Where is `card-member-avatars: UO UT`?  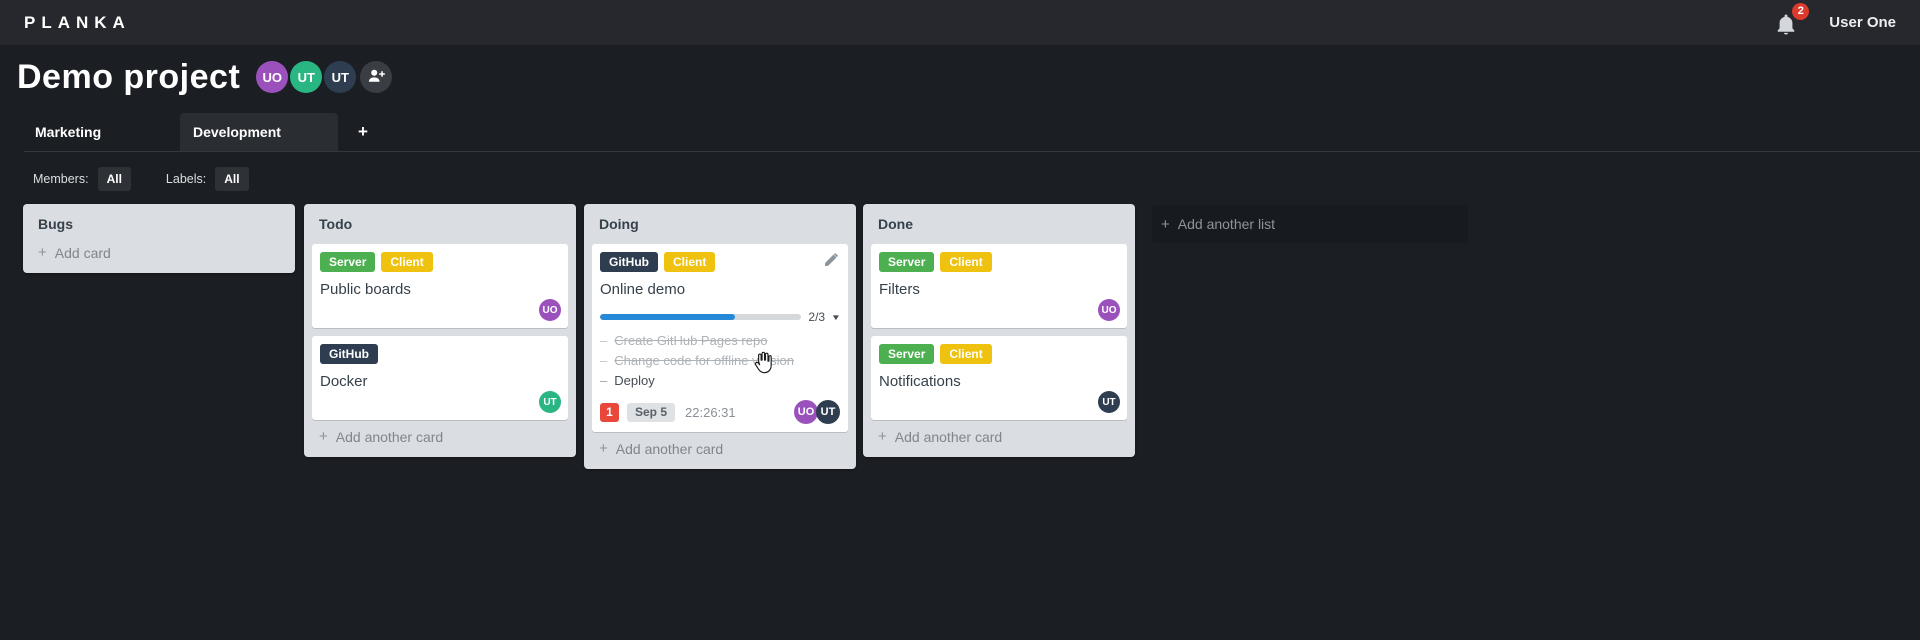
card-member-avatars: UO UT is located at coordinates (817, 412).